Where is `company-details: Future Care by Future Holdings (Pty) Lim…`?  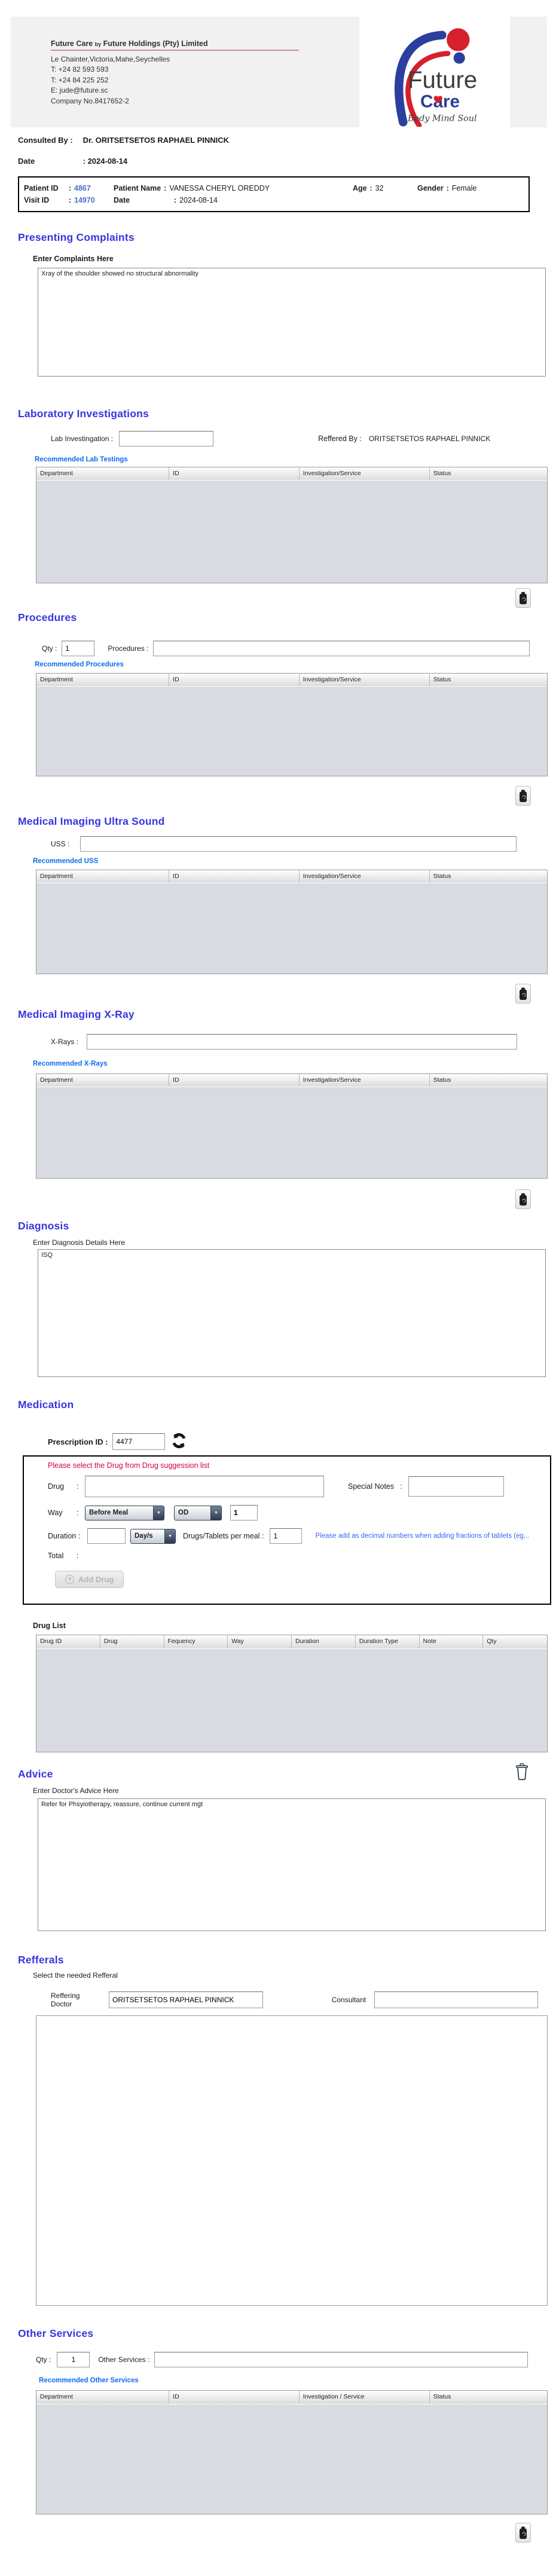
company-details: Future Care by Future Holdings (Pty) Lim… is located at coordinates (180, 72).